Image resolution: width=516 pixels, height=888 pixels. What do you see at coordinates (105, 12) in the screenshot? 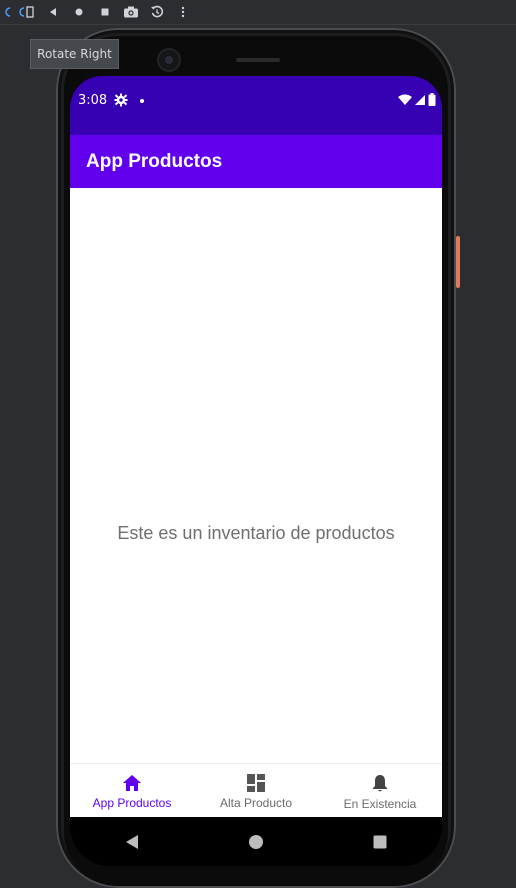
I see `overview-icon` at bounding box center [105, 12].